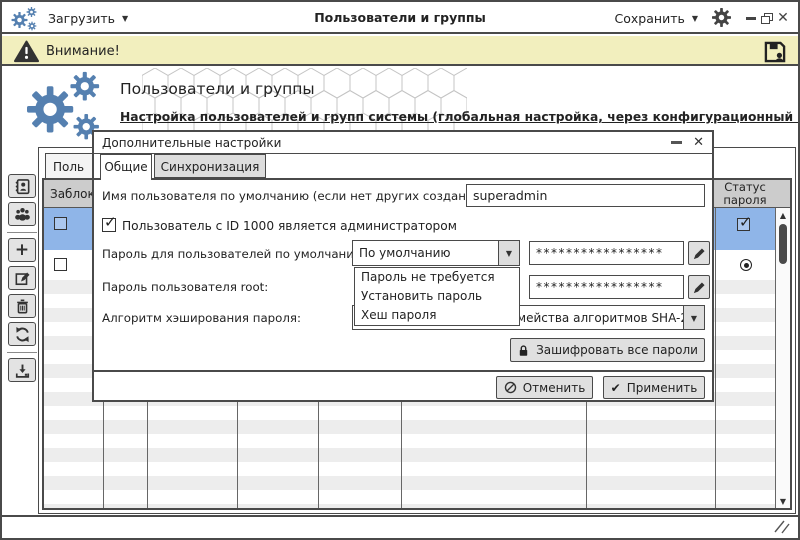 This screenshot has height=540, width=800. I want to click on minimize-button, so click(751, 18).